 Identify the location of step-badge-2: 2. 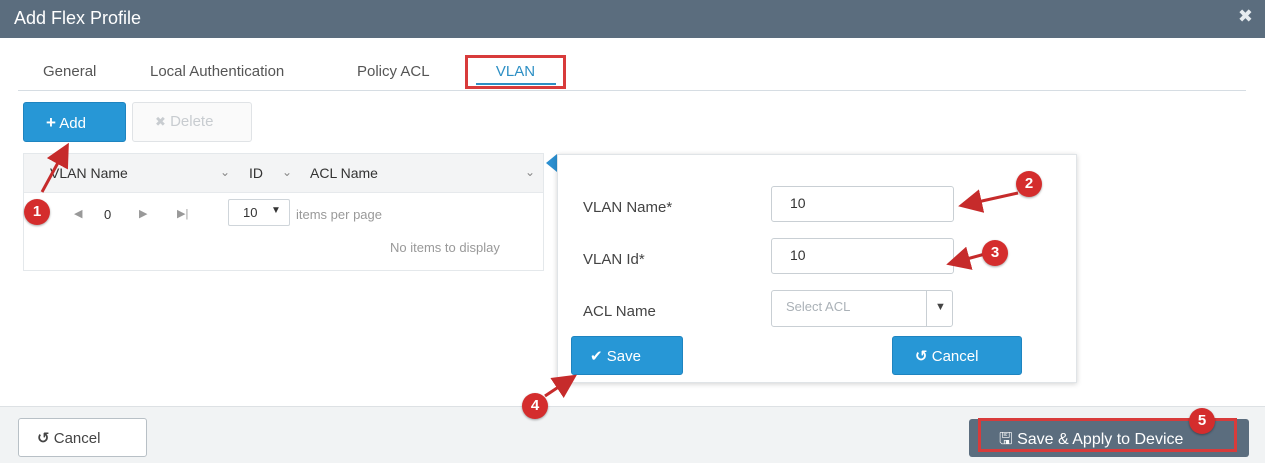
(1029, 184).